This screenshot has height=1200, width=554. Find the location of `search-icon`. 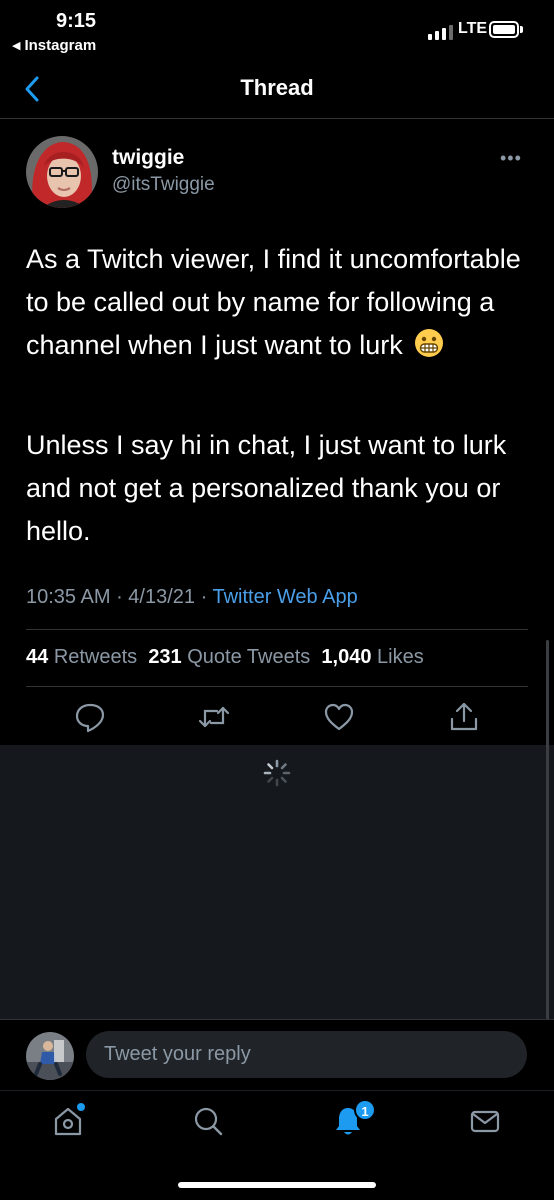

search-icon is located at coordinates (208, 1121).